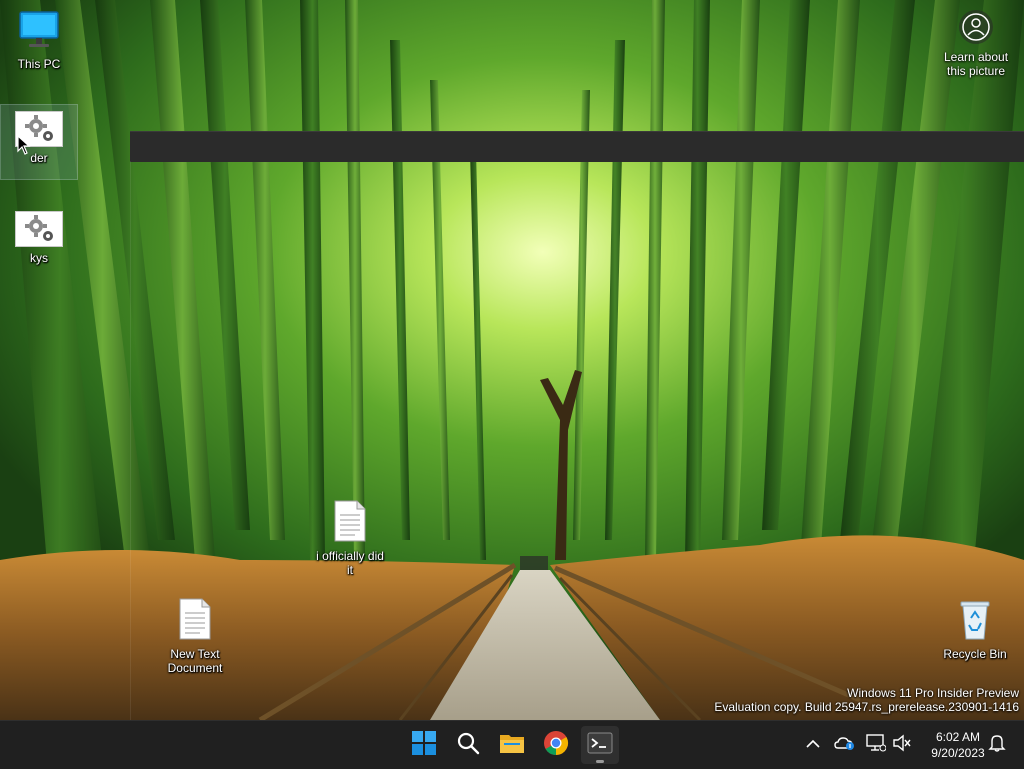  I want to click on notifications-button, so click(997, 745).